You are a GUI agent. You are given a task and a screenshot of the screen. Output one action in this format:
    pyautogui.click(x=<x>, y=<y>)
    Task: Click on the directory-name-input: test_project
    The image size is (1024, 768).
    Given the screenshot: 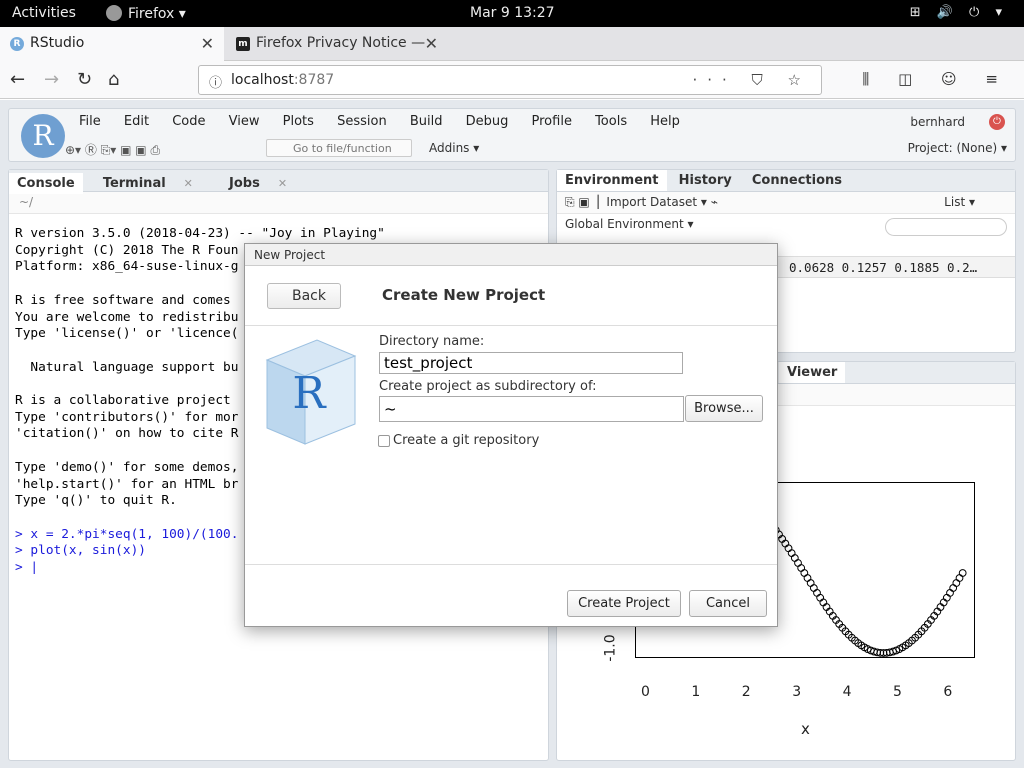 What is the action you would take?
    pyautogui.click(x=531, y=363)
    